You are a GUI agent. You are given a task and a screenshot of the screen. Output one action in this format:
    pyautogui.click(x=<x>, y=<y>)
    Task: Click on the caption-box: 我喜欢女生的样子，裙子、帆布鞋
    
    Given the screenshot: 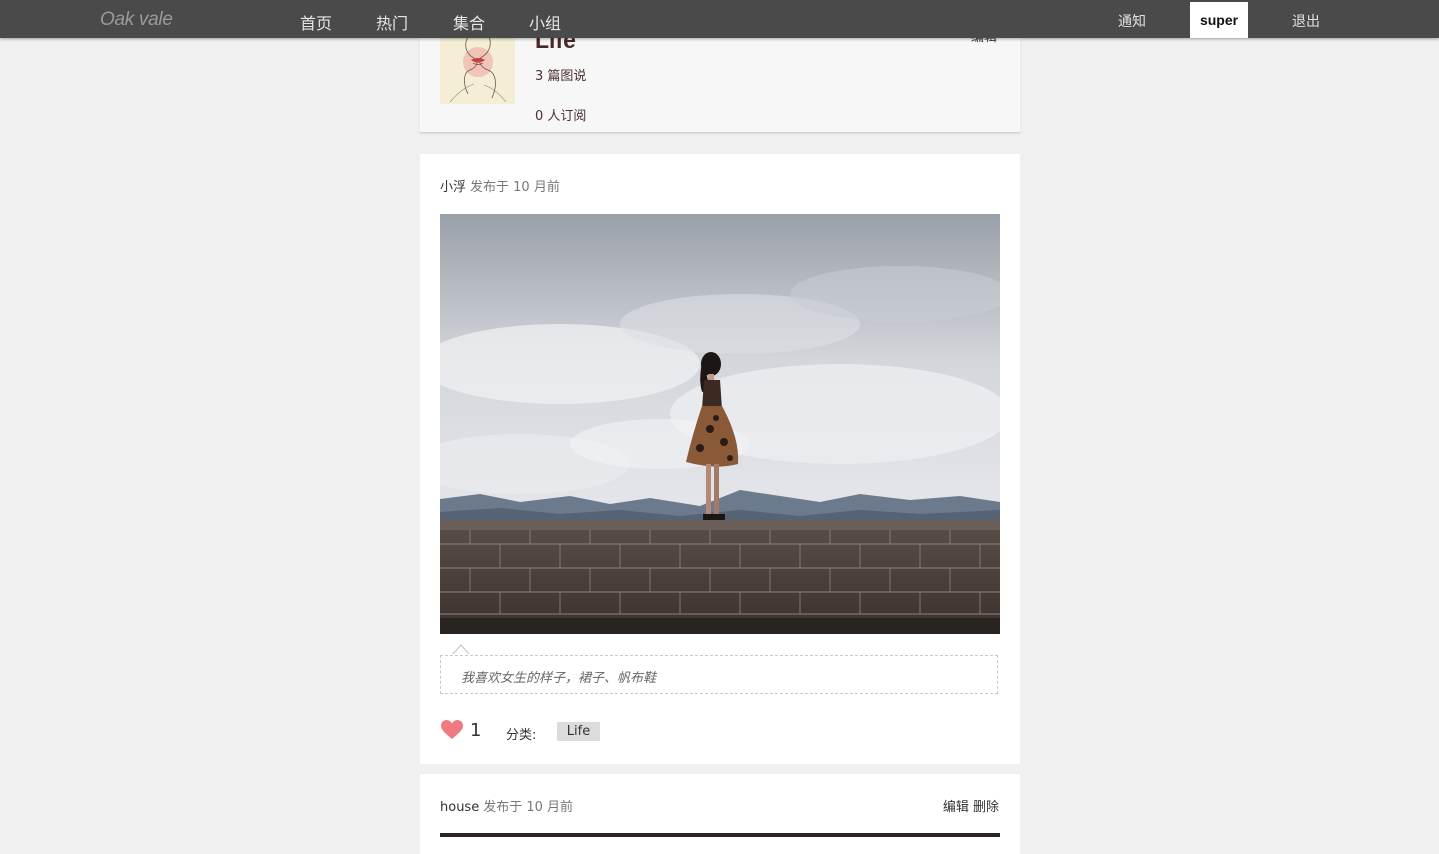 What is the action you would take?
    pyautogui.click(x=719, y=674)
    